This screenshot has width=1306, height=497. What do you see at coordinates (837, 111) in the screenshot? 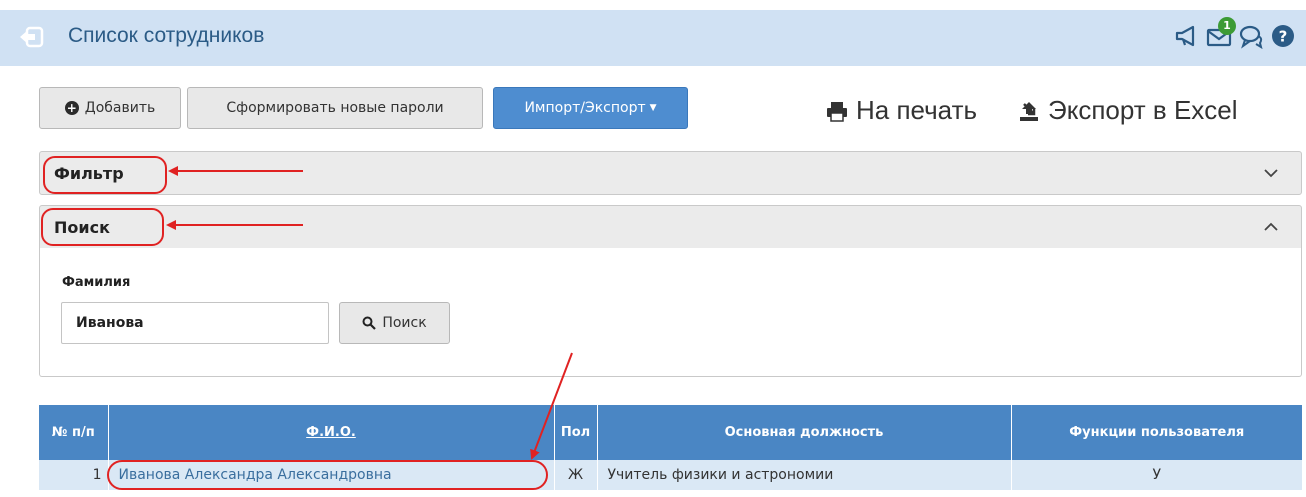
I see `printer-icon` at bounding box center [837, 111].